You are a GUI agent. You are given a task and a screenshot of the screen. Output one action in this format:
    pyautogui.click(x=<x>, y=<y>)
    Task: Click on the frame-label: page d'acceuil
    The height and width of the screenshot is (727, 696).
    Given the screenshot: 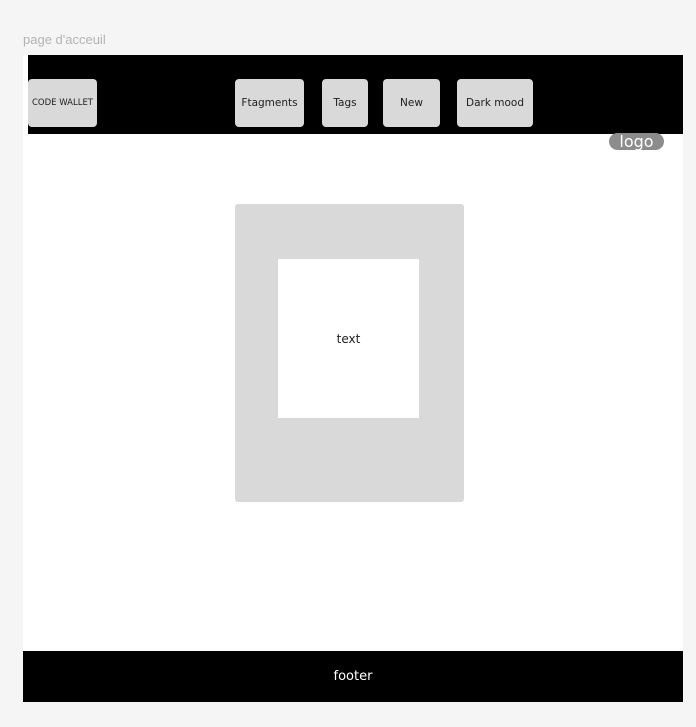 What is the action you would take?
    pyautogui.click(x=64, y=39)
    